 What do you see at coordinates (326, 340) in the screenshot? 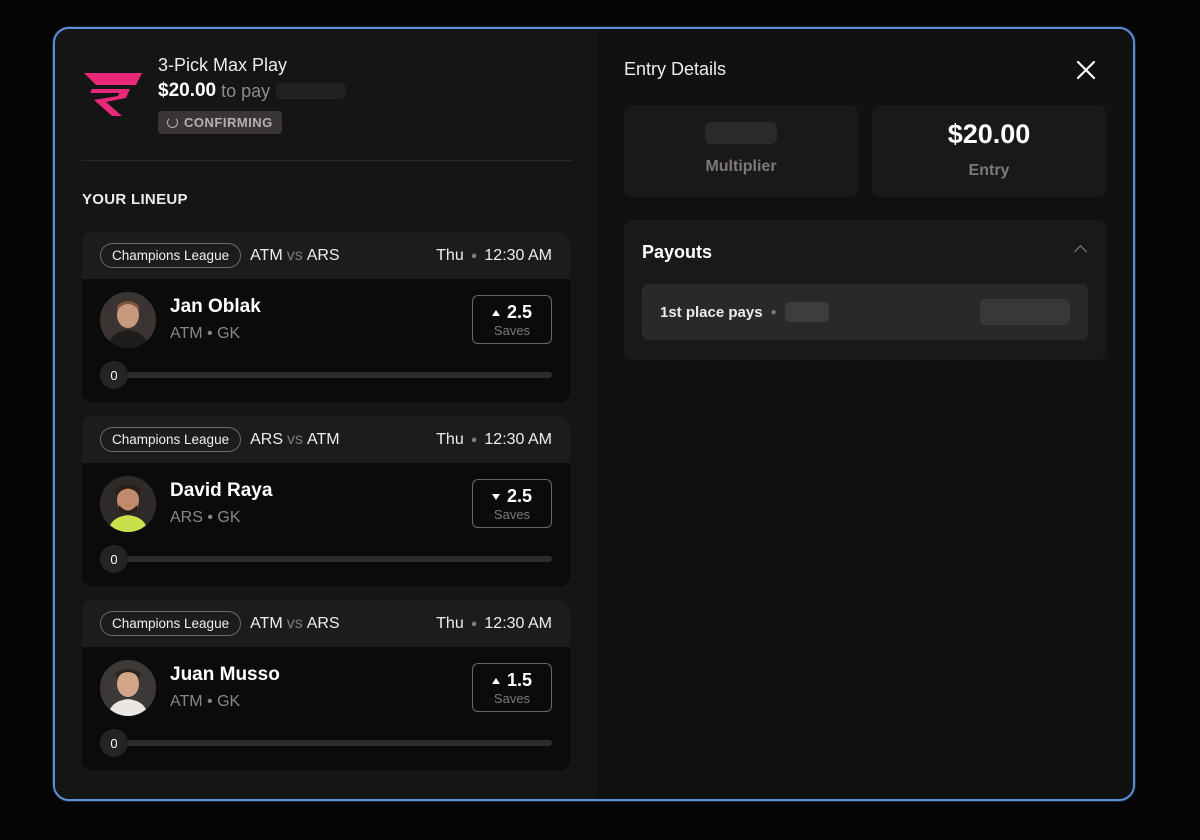
I see `pick-body: Jan Oblak ATM • GK 2.5 Saves 0` at bounding box center [326, 340].